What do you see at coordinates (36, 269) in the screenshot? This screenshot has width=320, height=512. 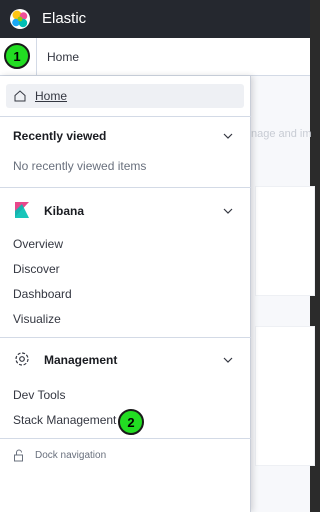 I see `nav-item-discover: Discover` at bounding box center [36, 269].